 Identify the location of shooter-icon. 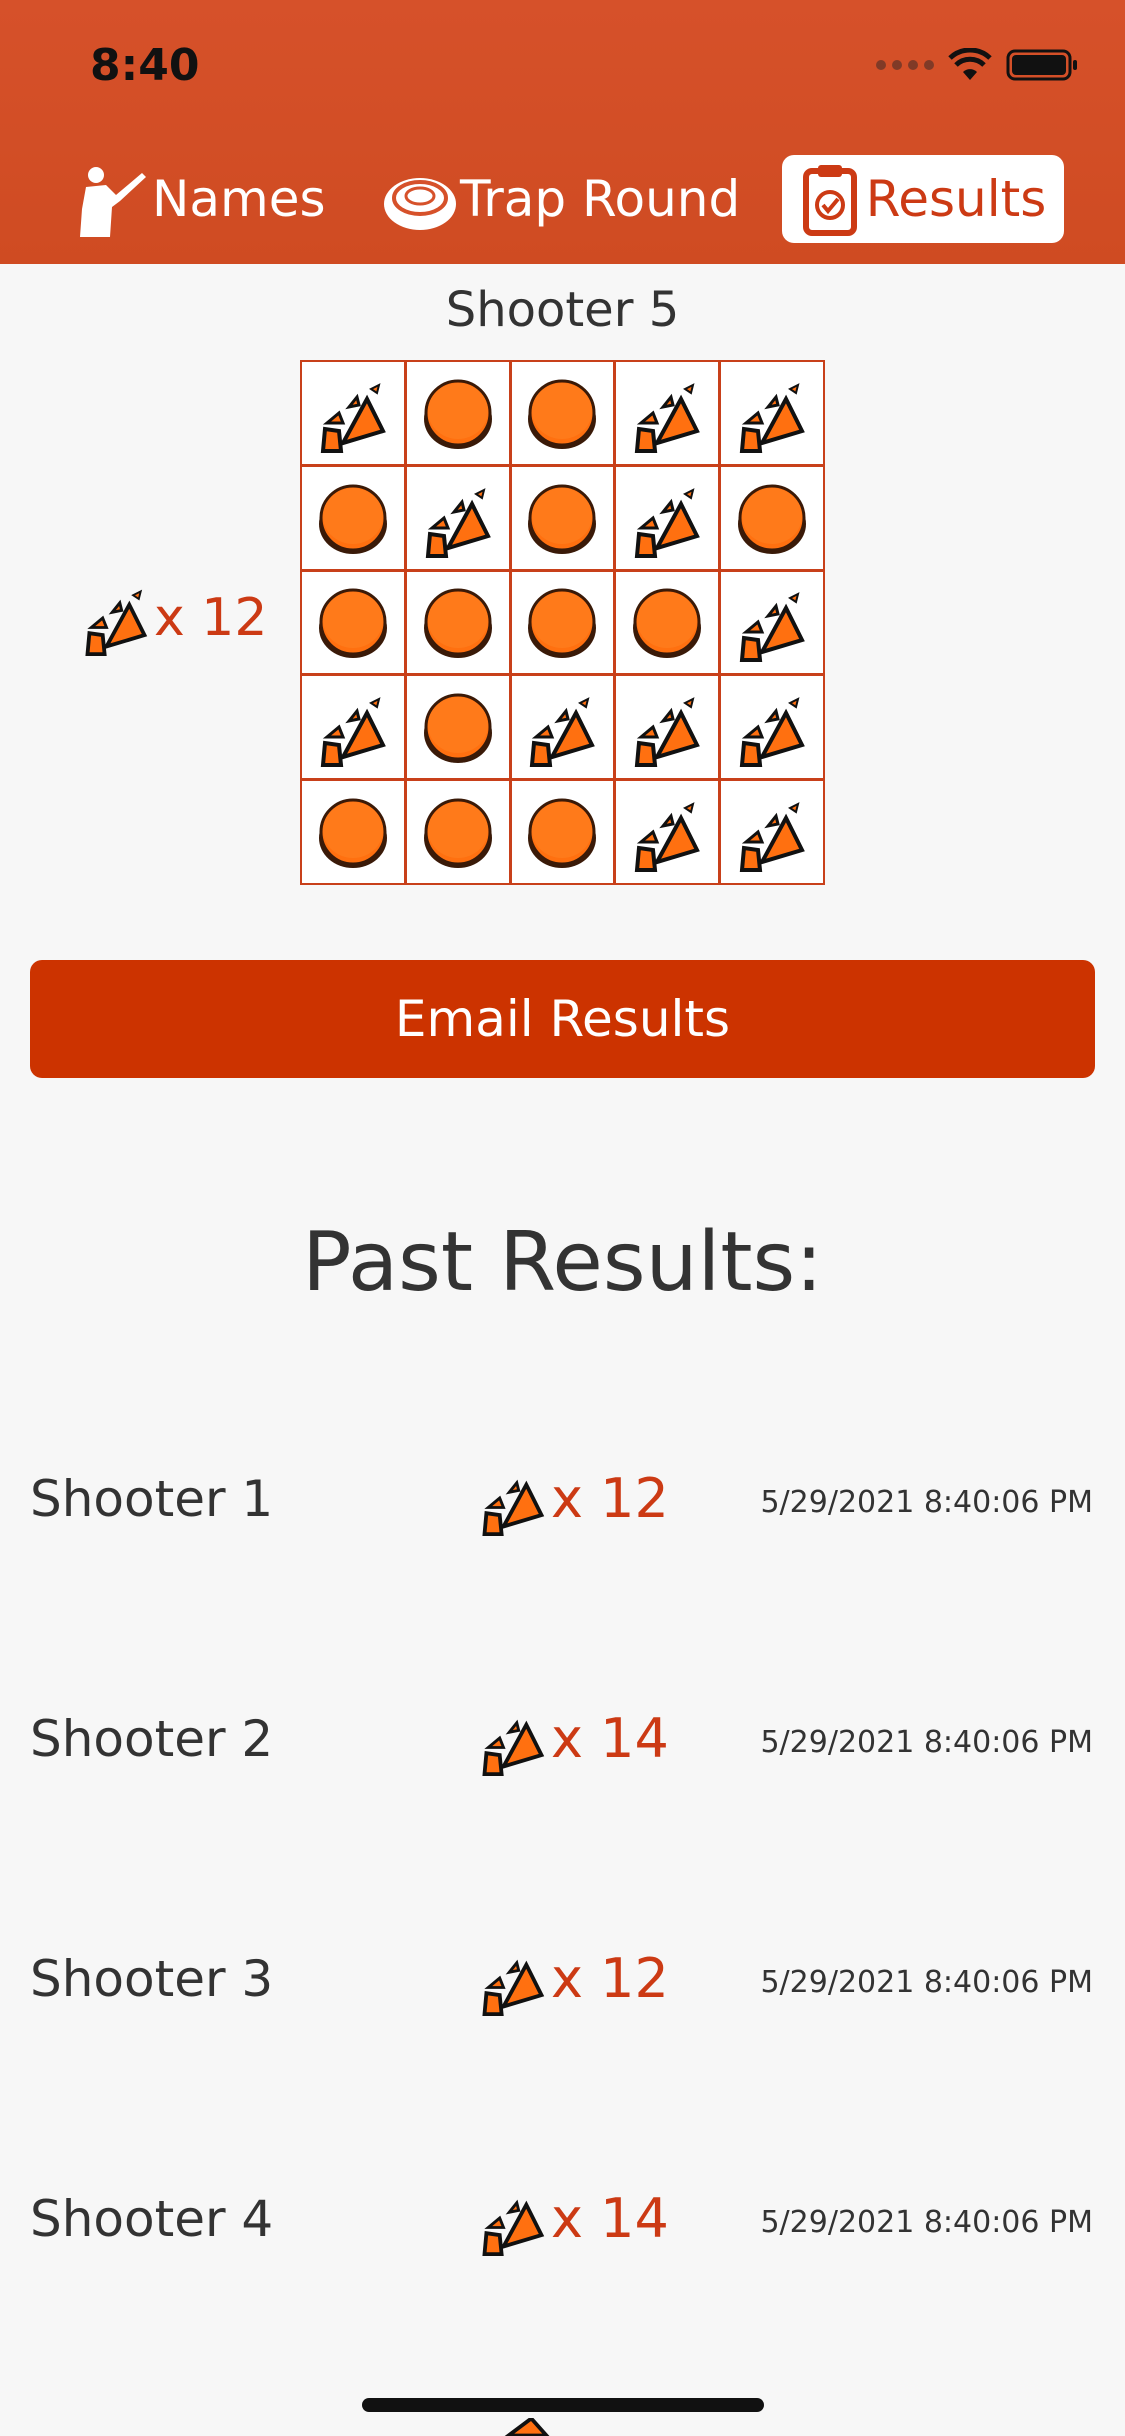
(113, 202).